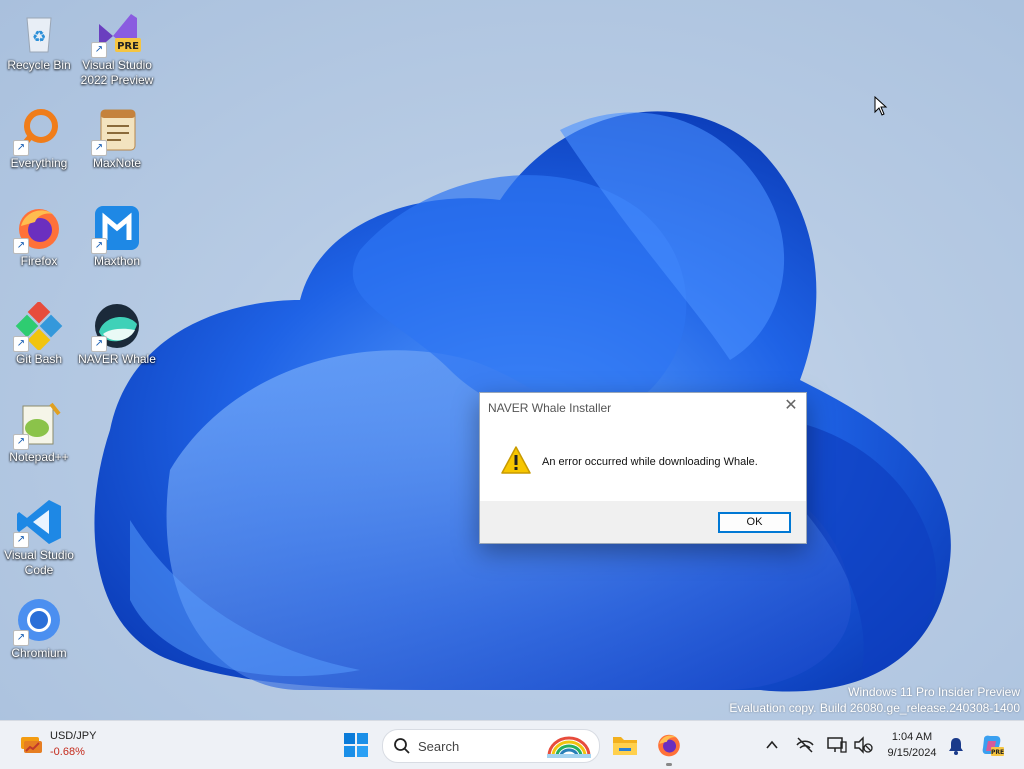  What do you see at coordinates (402, 746) in the screenshot?
I see `search-icon` at bounding box center [402, 746].